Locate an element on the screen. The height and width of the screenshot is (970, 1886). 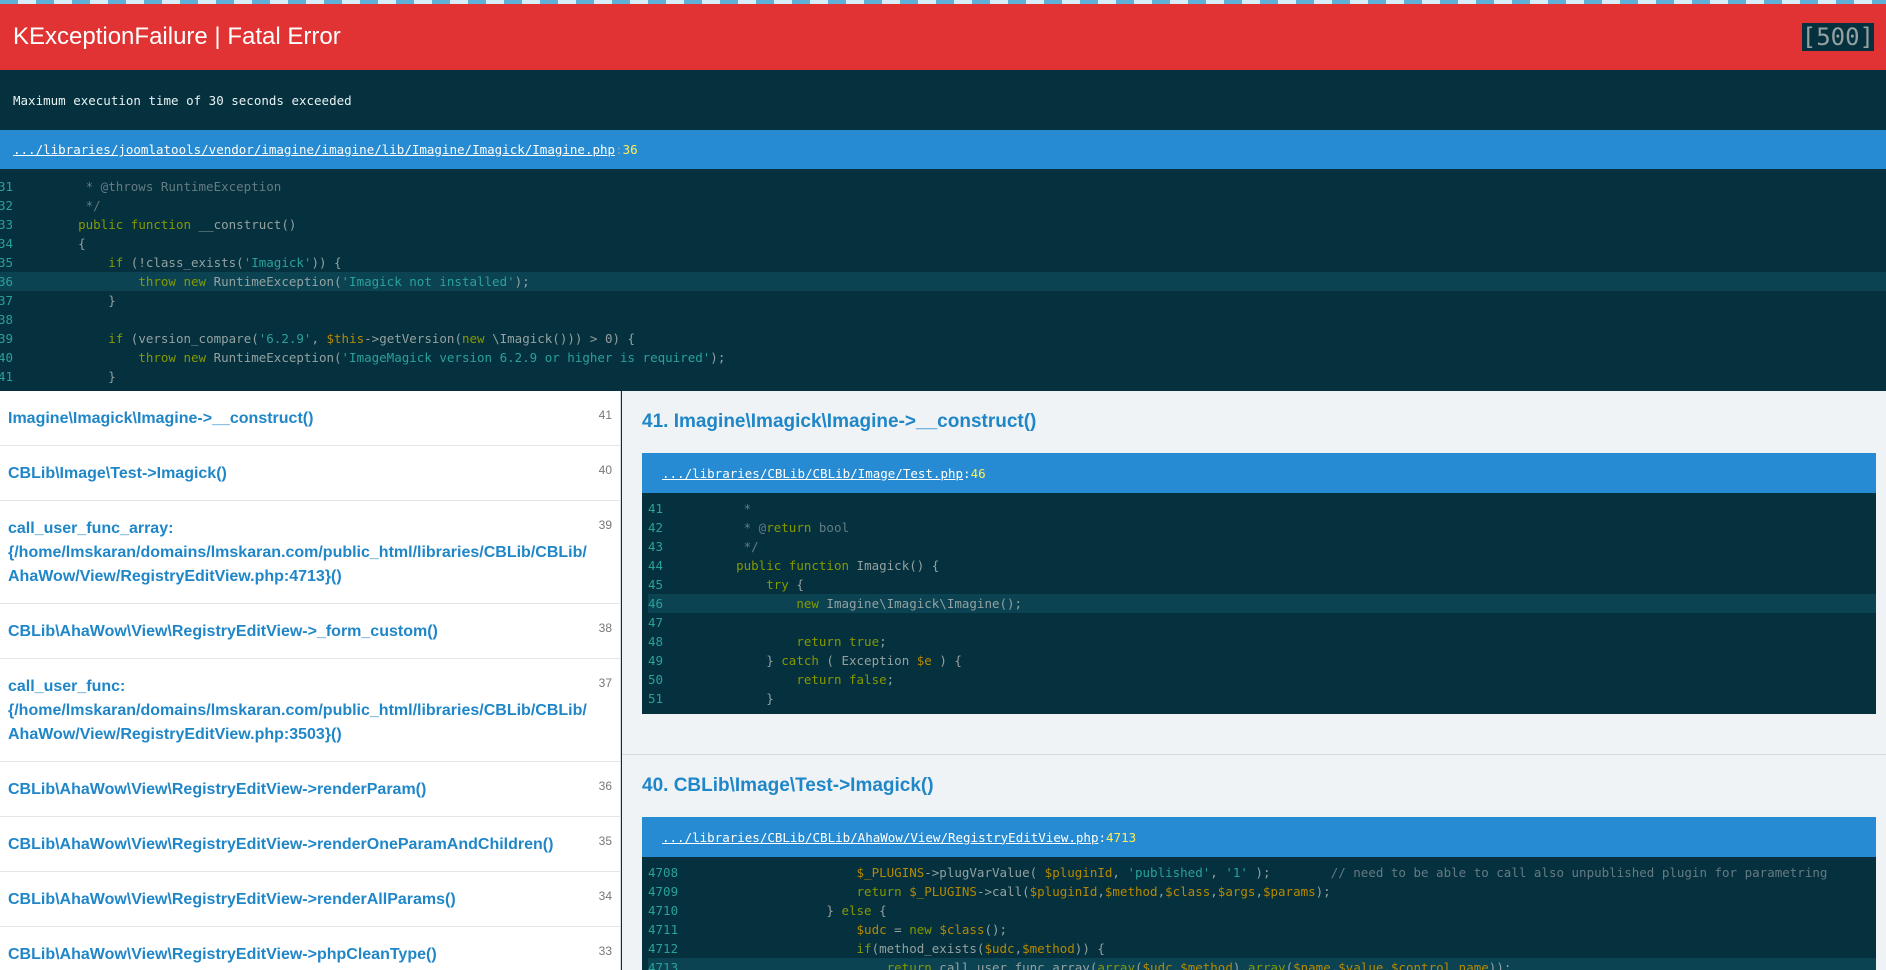
stack-trace-label: Imagine\Imagick\Imagine->__construct() is located at coordinates (161, 418).